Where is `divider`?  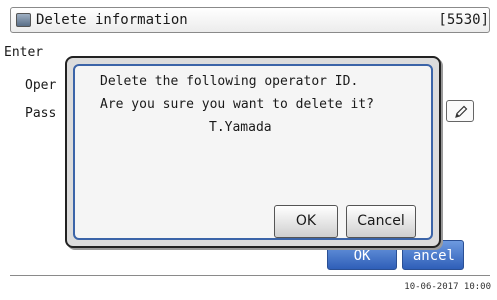
divider is located at coordinates (250, 275).